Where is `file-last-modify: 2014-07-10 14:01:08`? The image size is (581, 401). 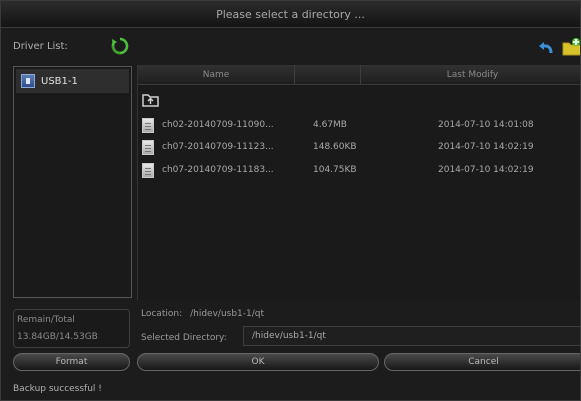 file-last-modify: 2014-07-10 14:01:08 is located at coordinates (486, 125).